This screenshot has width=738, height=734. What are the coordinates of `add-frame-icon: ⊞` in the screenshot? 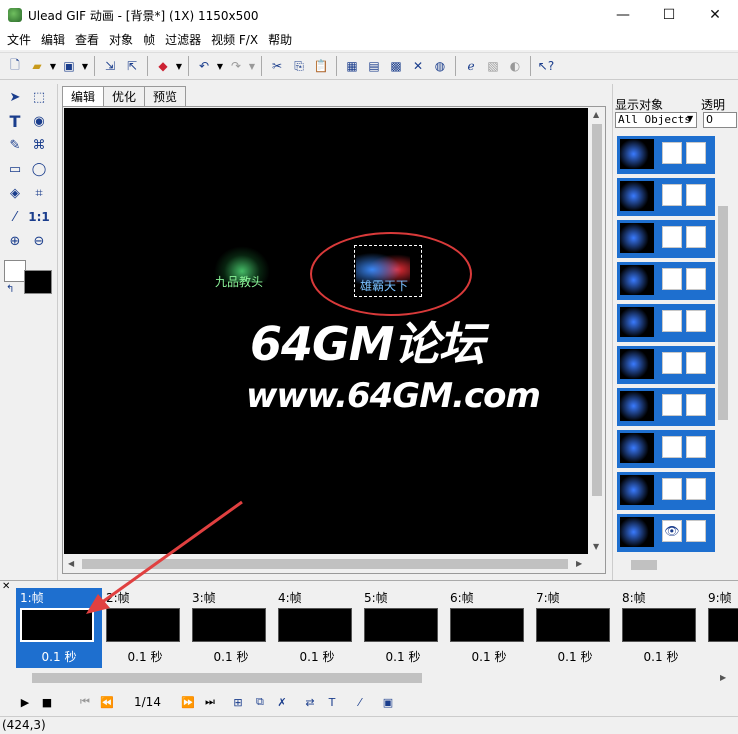 It's located at (238, 702).